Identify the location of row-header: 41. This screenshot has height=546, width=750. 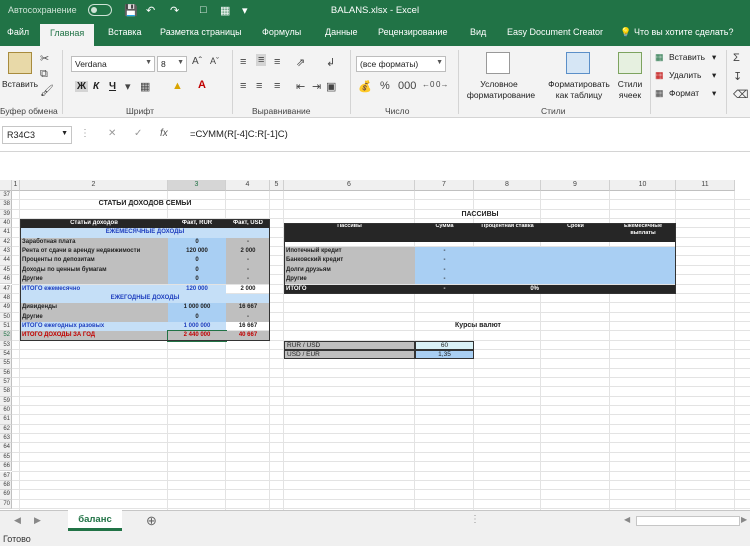
(6, 233).